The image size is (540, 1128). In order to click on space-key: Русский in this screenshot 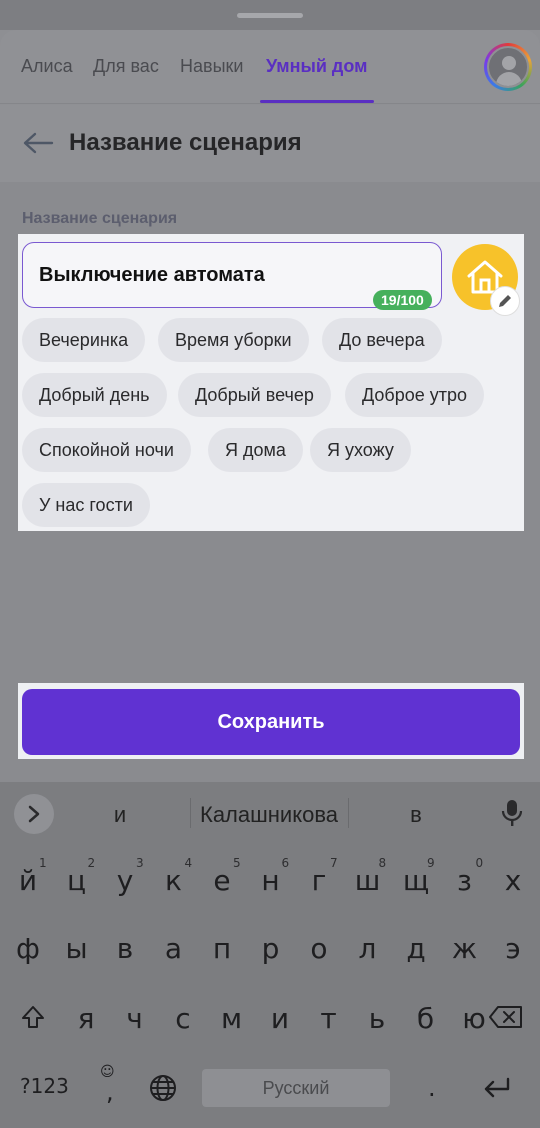, I will do `click(296, 1088)`.